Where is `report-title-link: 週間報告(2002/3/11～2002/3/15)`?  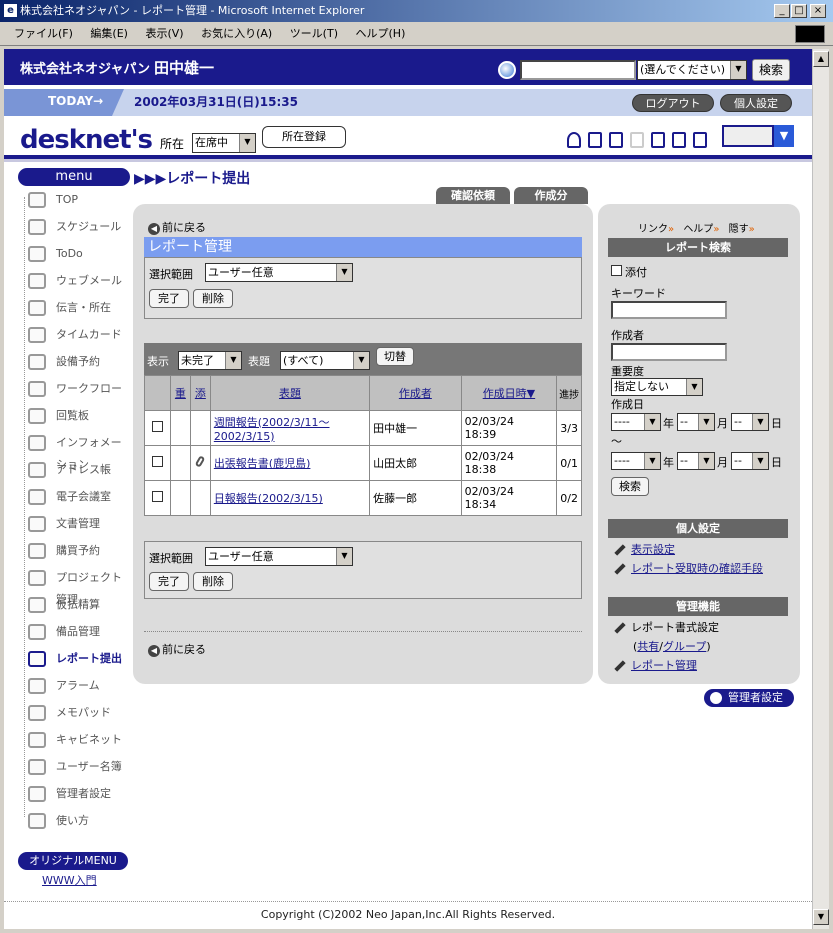
report-title-link: 週間報告(2002/3/11～2002/3/15) is located at coordinates (272, 429).